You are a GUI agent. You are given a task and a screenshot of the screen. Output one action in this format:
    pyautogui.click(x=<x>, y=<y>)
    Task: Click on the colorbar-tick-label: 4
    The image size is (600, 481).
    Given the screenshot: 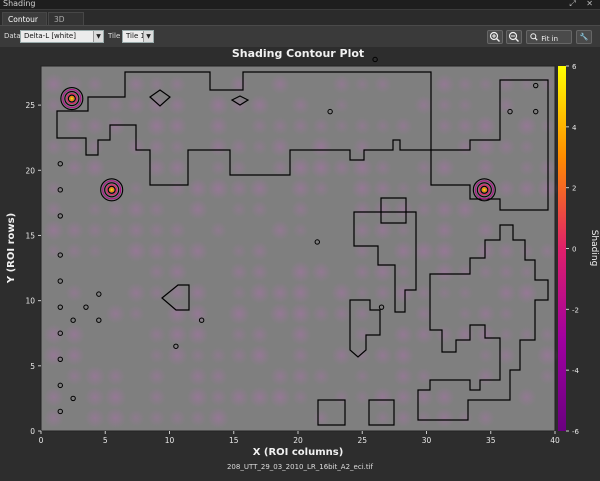 What is the action you would take?
    pyautogui.click(x=574, y=128)
    